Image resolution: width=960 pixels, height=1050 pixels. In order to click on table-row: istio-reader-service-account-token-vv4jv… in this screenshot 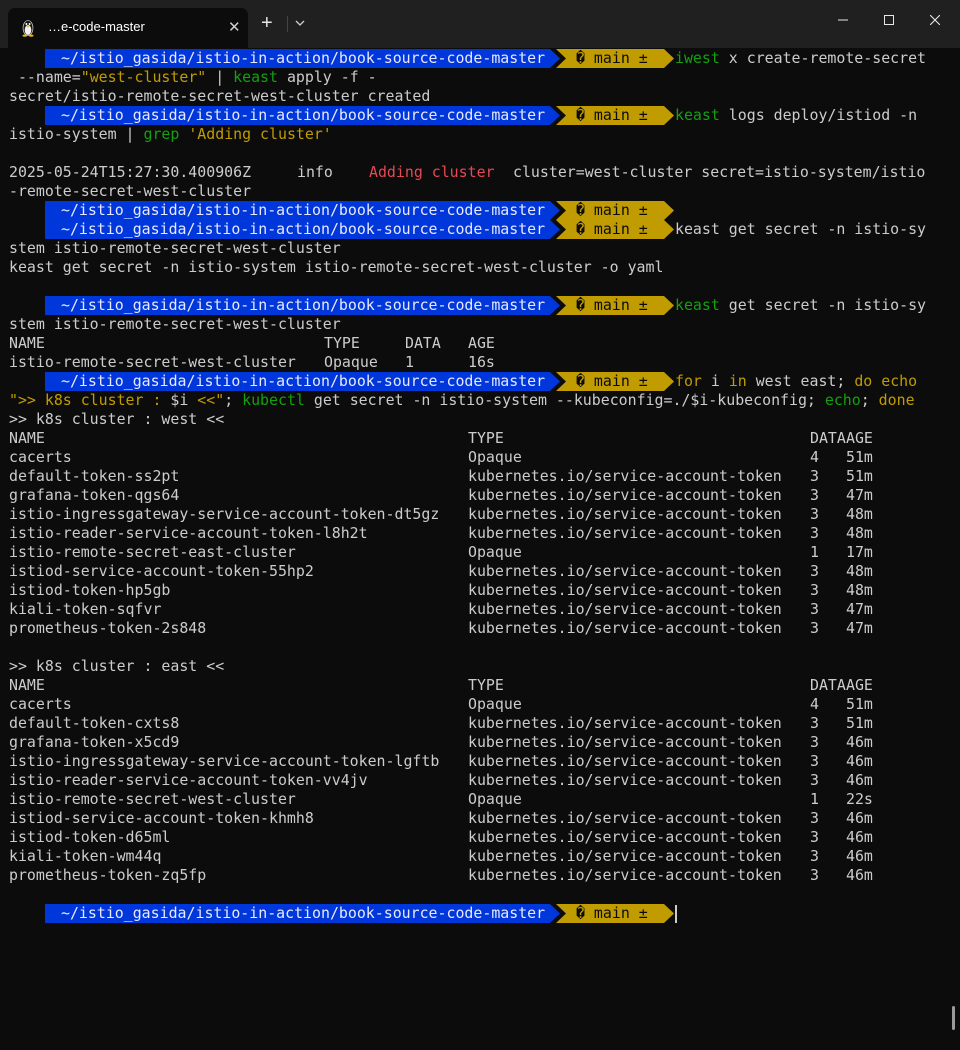, I will do `click(479, 780)`.